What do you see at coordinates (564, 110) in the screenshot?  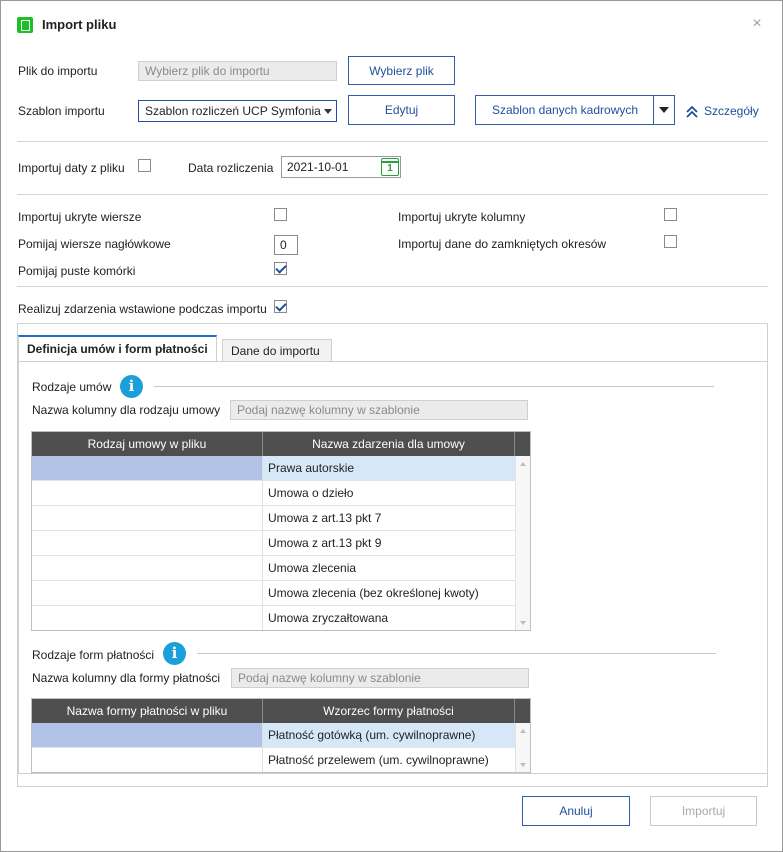 I see `hr-template-button: Szablon danych kadrowych` at bounding box center [564, 110].